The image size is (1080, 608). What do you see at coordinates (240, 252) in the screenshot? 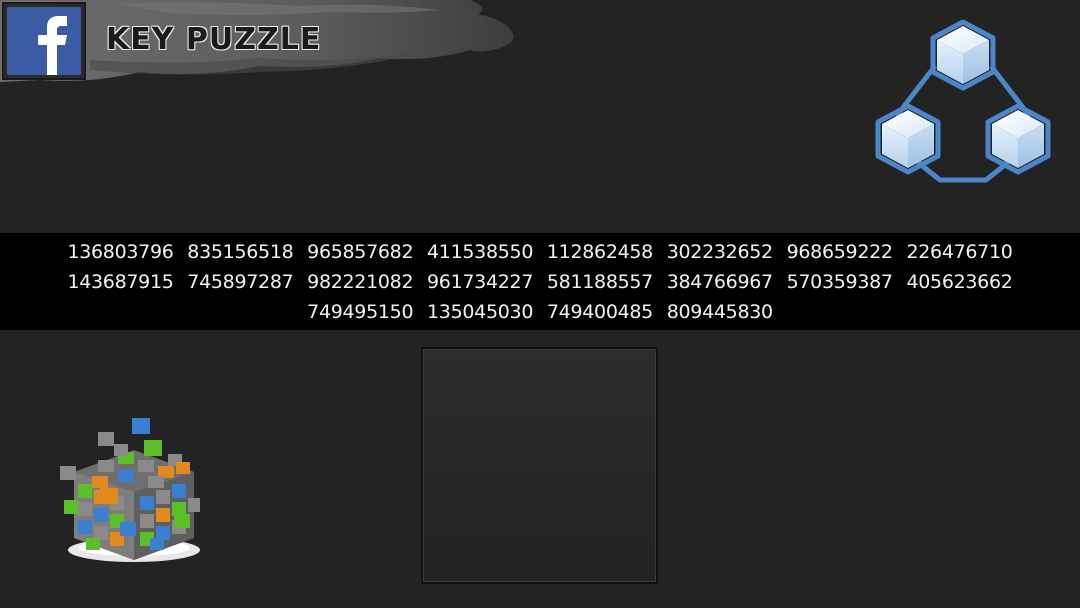
I see `sequence-number: 835156518` at bounding box center [240, 252].